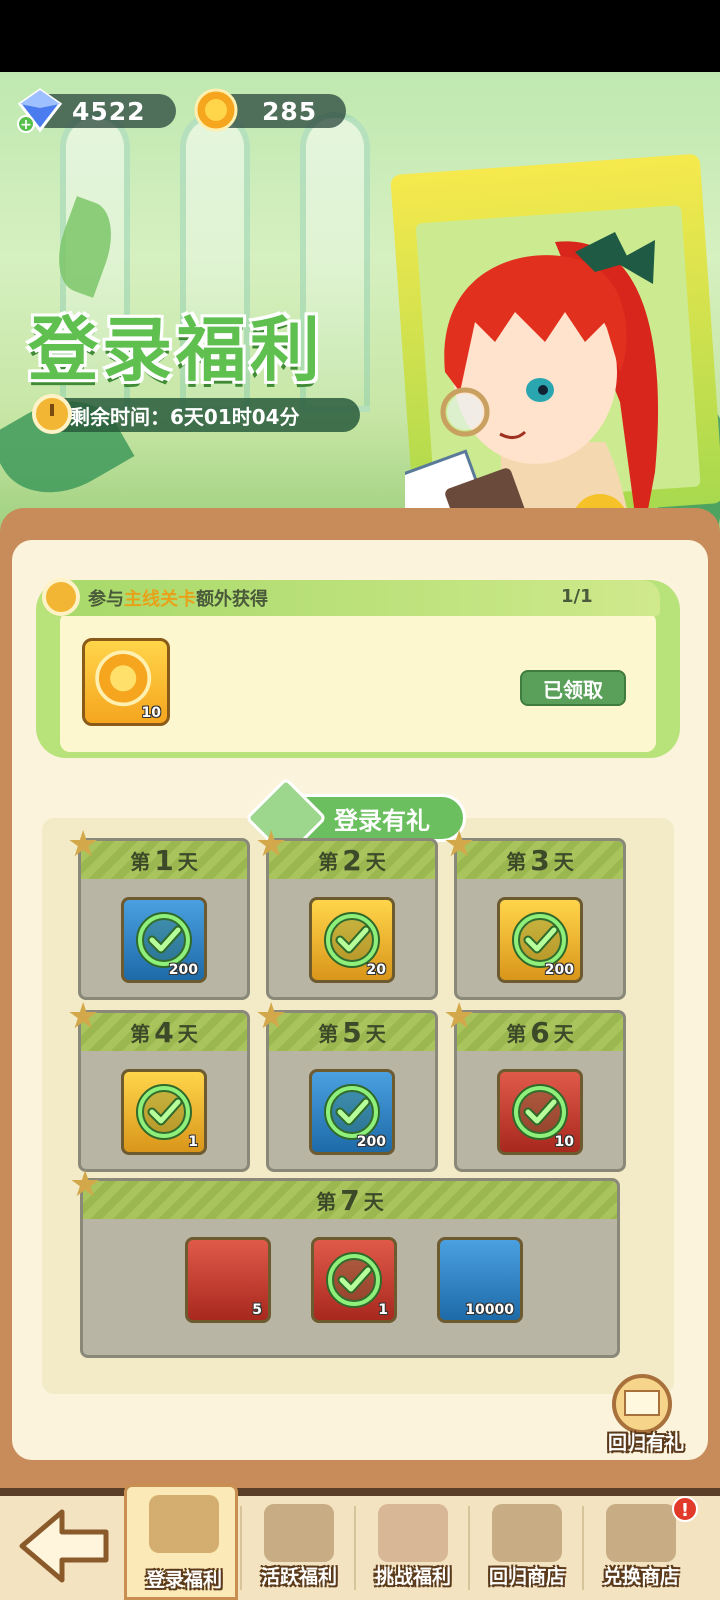  Describe the element at coordinates (412, 1577) in the screenshot. I see `nav-tab-label: 挑战福利` at that location.